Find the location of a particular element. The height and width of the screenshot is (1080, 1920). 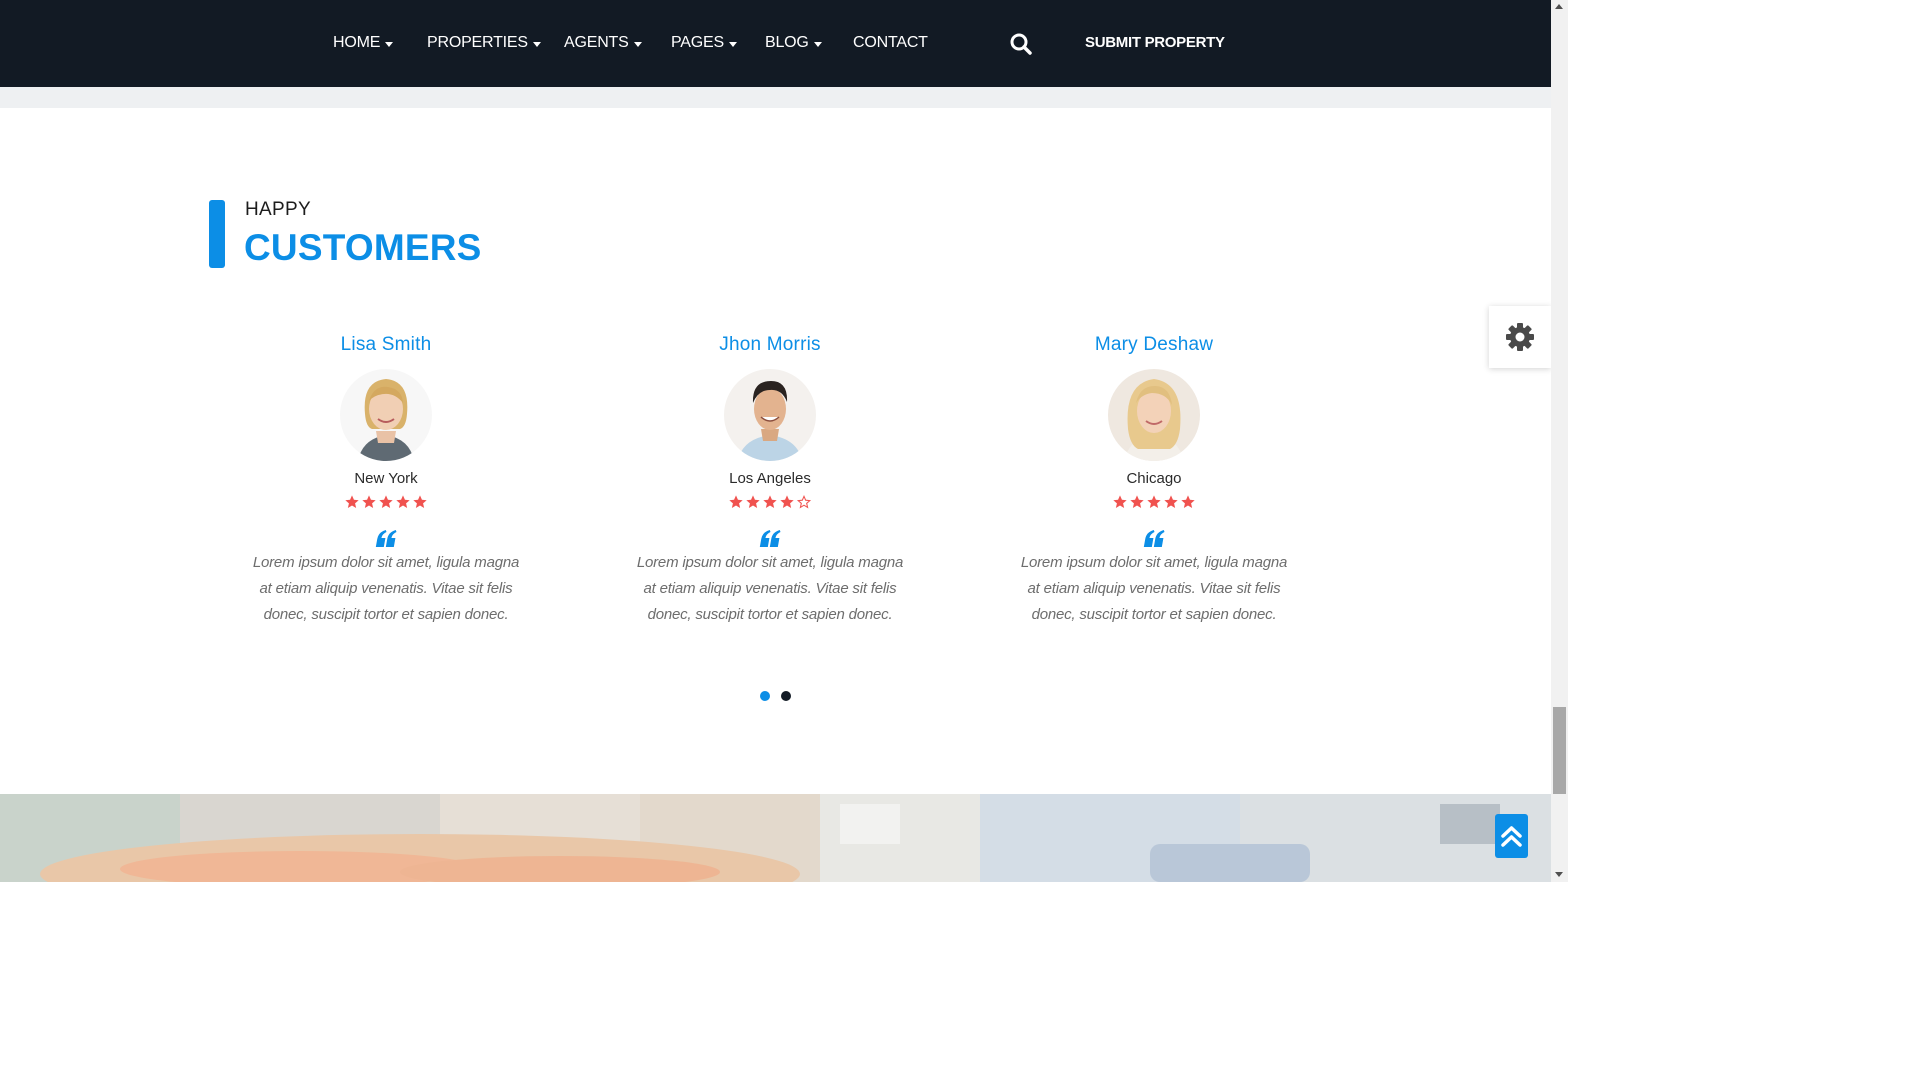

testimonial-name: Mary Deshaw is located at coordinates (1154, 347).